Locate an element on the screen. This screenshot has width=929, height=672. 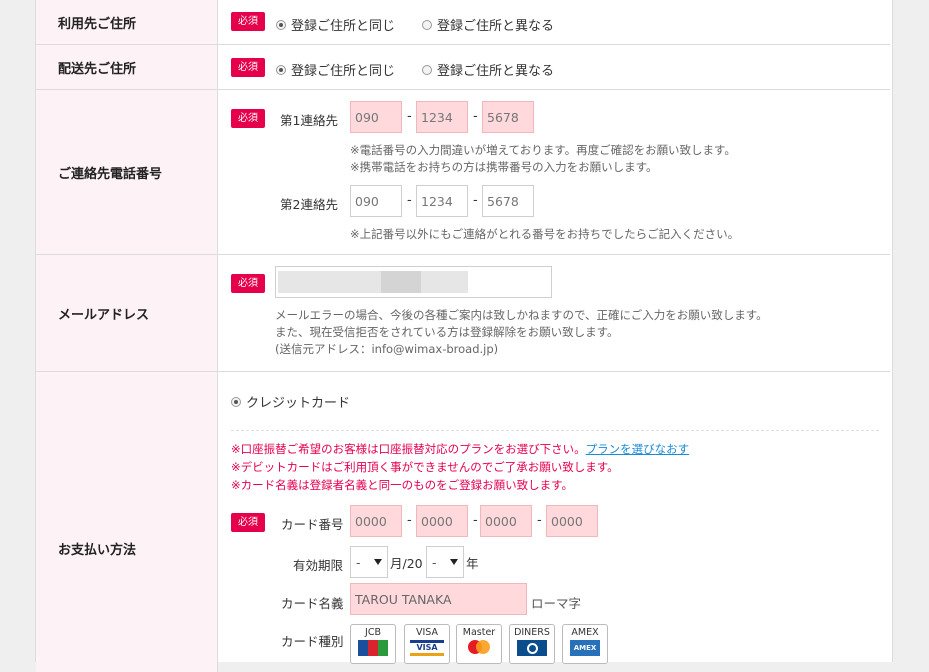
card-number-part1-input: 0000 is located at coordinates (376, 521).